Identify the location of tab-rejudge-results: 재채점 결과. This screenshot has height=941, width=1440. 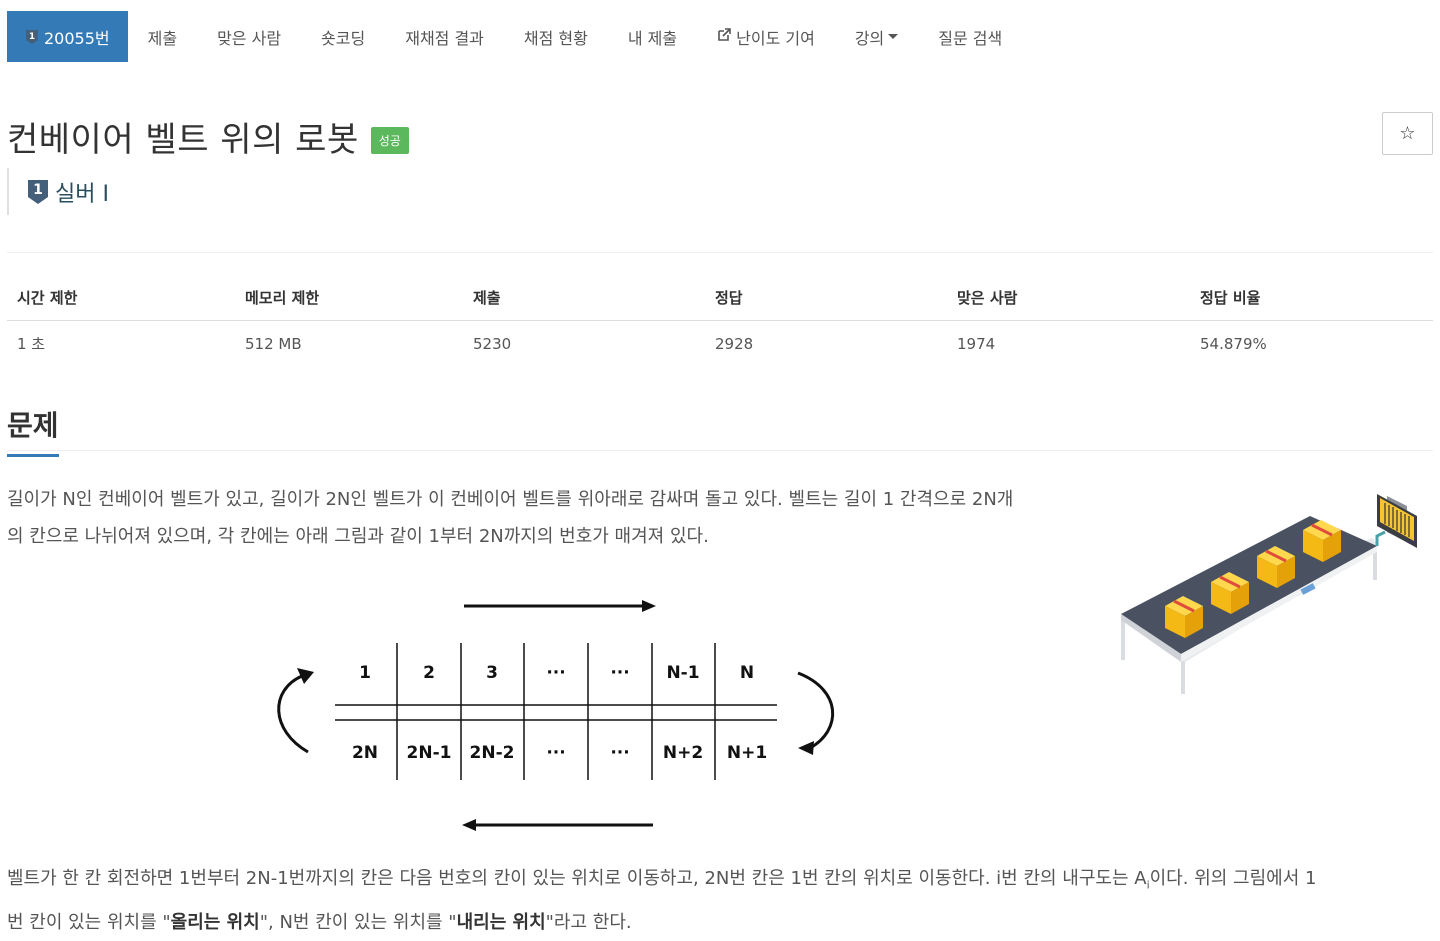
(444, 36).